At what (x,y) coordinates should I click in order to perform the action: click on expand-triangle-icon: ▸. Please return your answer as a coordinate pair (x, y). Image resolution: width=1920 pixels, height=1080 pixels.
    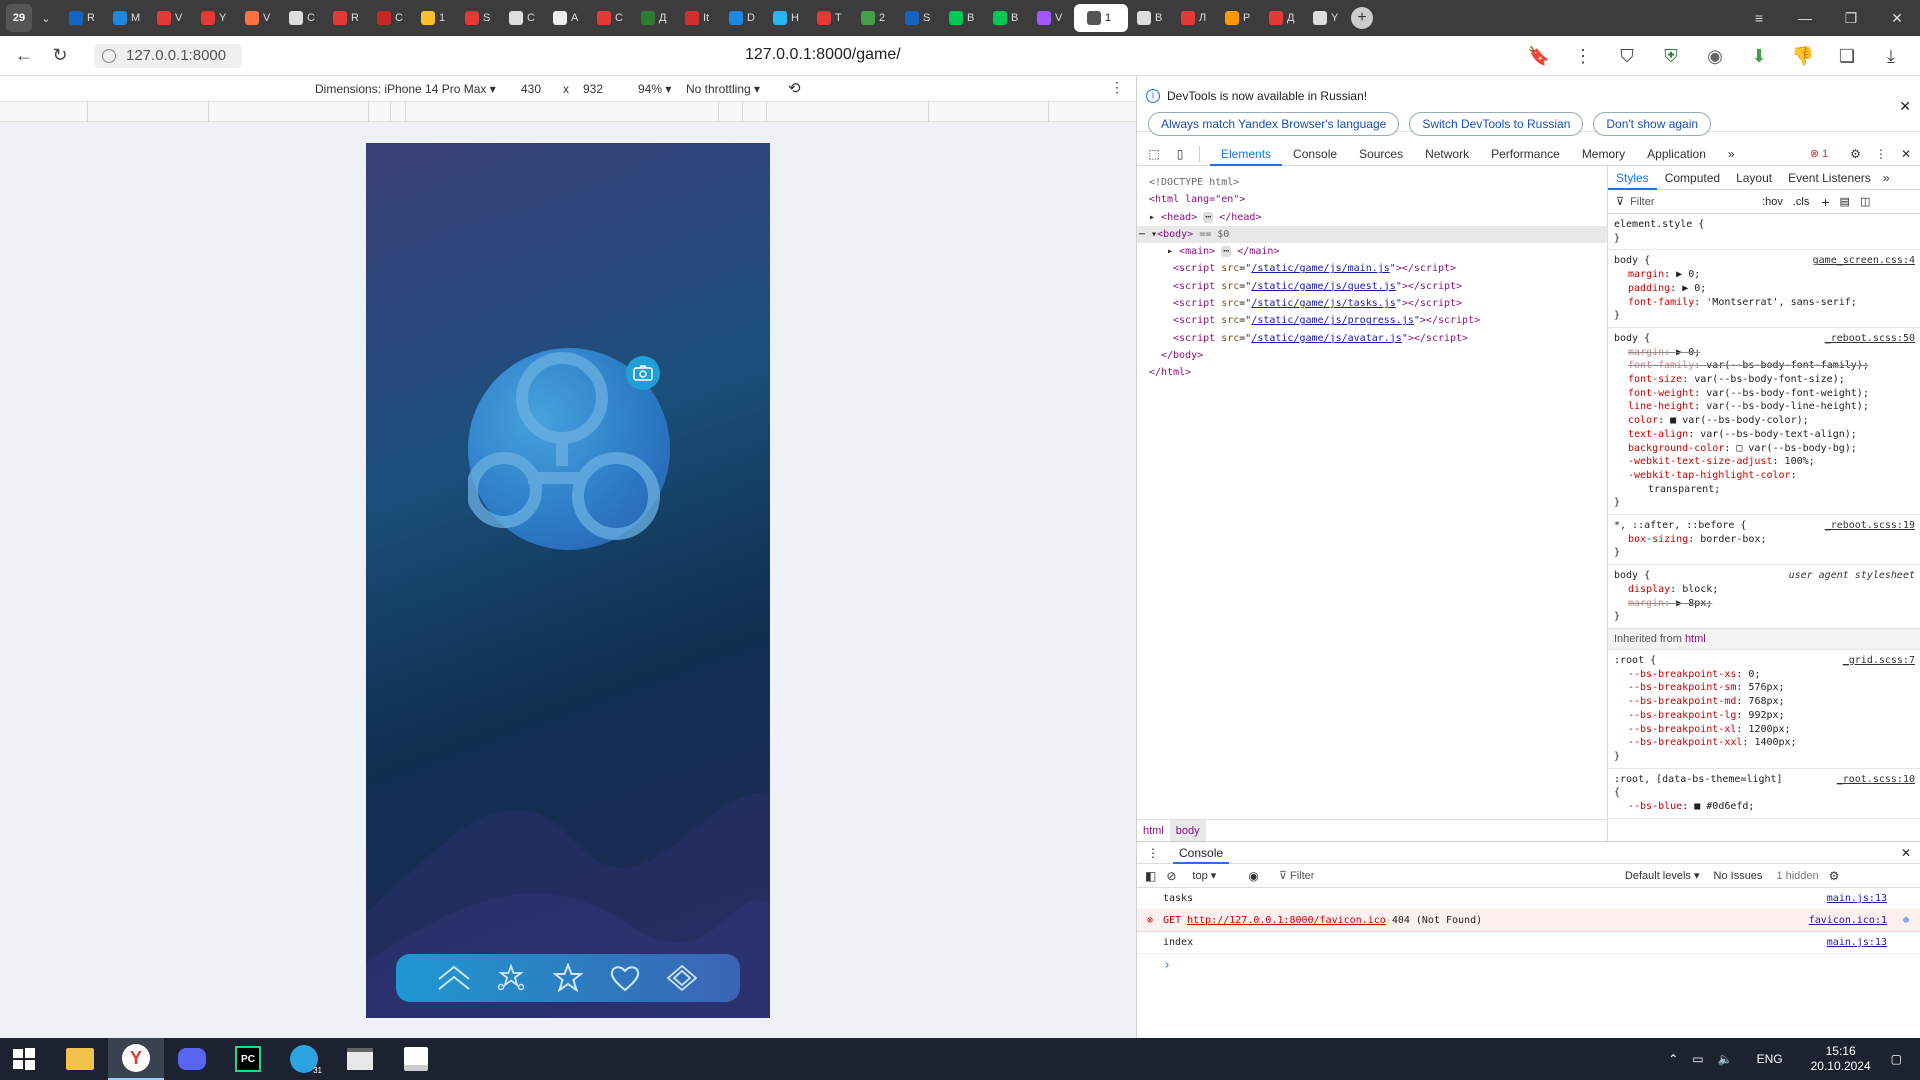
    Looking at the image, I should click on (1155, 217).